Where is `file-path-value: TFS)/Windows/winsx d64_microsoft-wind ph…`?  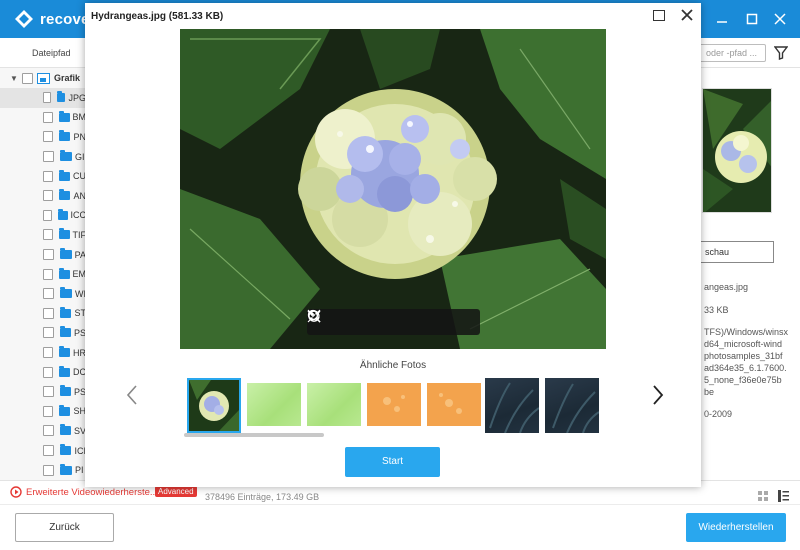 file-path-value: TFS)/Windows/winsx d64_microsoft-wind ph… is located at coordinates (750, 362).